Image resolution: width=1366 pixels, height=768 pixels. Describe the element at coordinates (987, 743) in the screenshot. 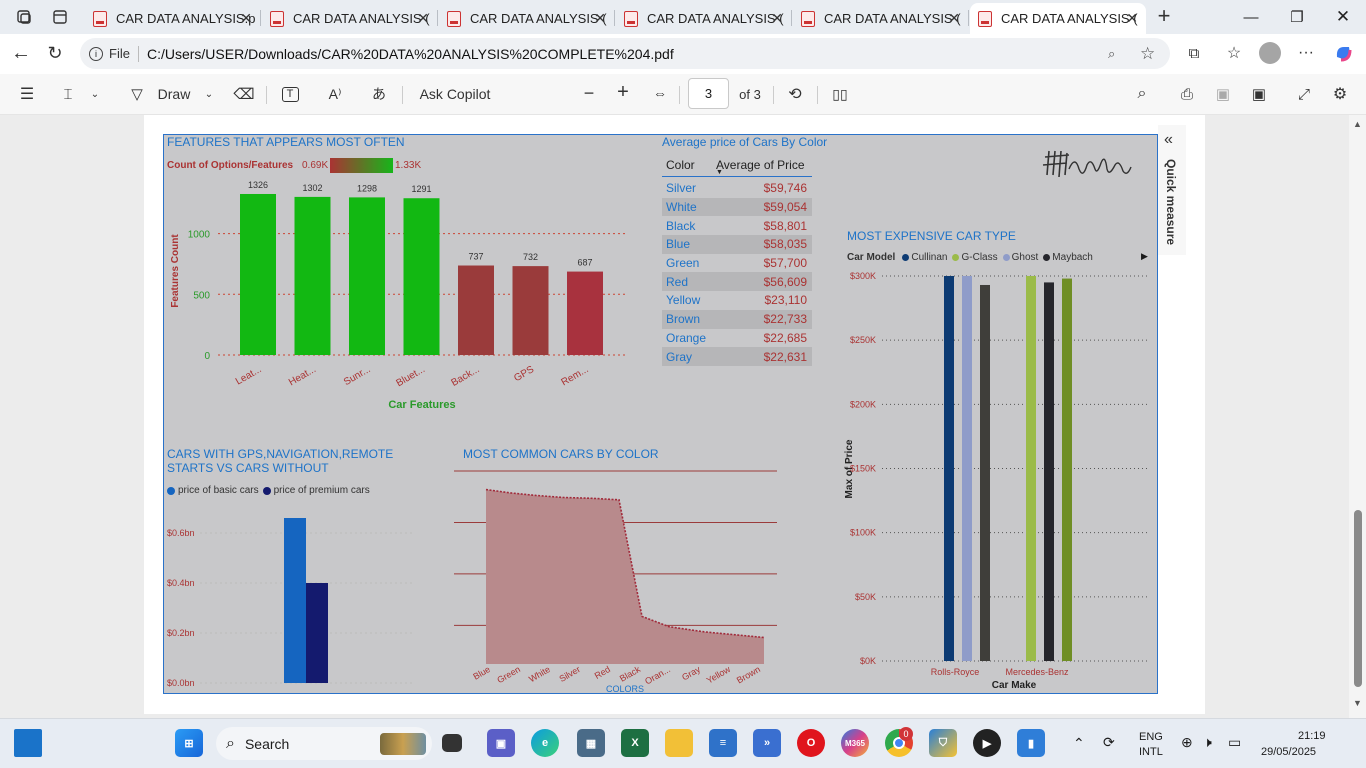

I see `media-player-icon: ▶` at that location.